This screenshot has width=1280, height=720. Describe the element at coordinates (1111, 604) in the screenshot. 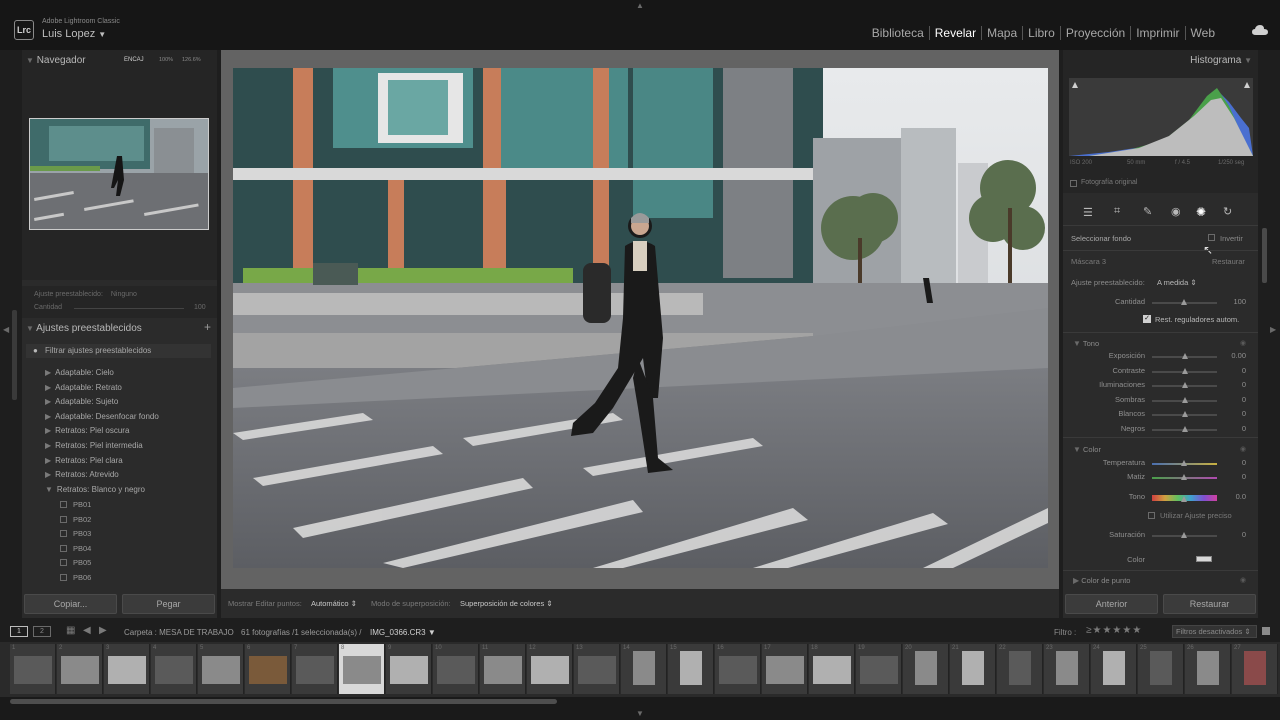

I see `previous-button: Anterior` at that location.